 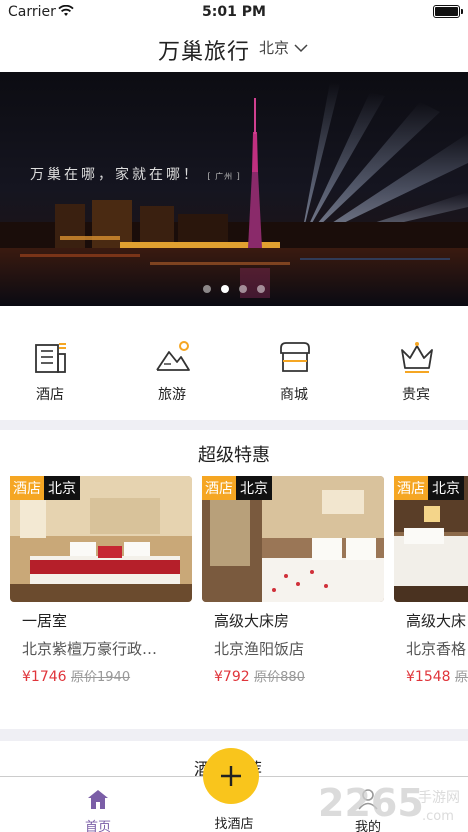 I want to click on crown-icon, so click(x=417, y=357).